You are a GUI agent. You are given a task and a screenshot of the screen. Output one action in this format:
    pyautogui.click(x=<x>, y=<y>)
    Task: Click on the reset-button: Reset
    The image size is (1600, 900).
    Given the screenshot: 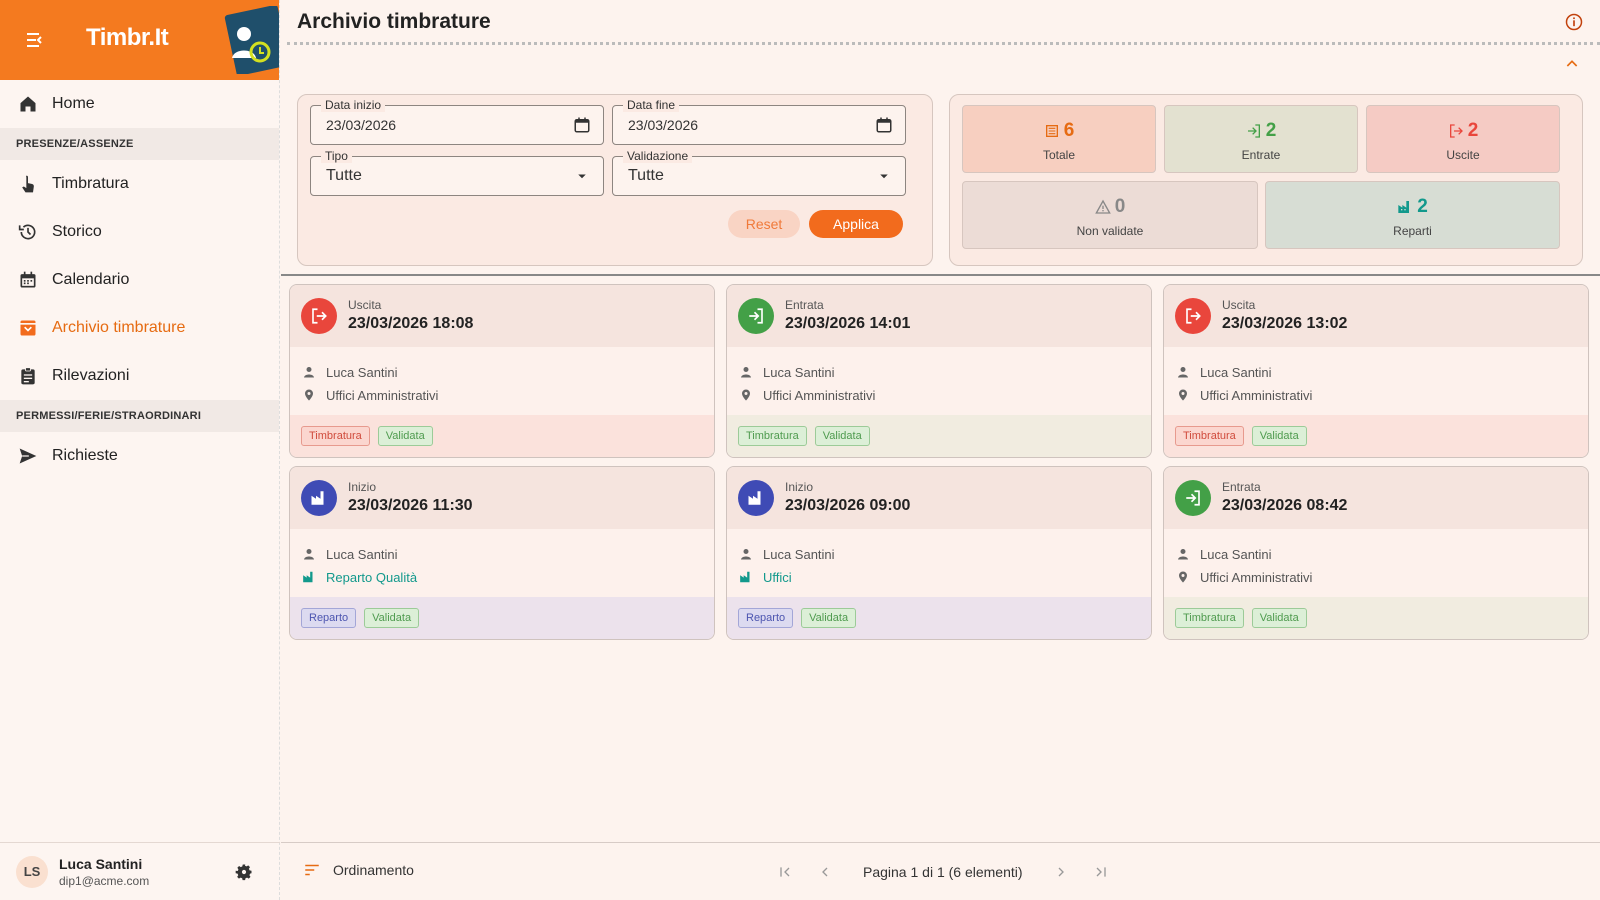 What is the action you would take?
    pyautogui.click(x=764, y=224)
    